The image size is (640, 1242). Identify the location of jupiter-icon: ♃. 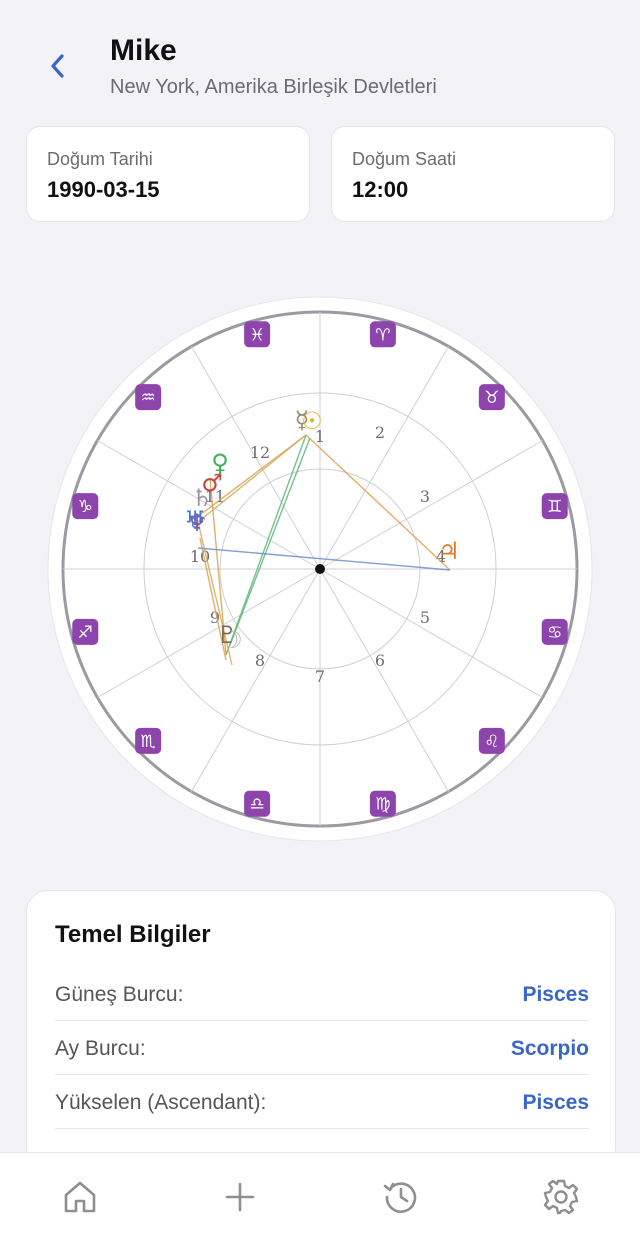
(449, 551).